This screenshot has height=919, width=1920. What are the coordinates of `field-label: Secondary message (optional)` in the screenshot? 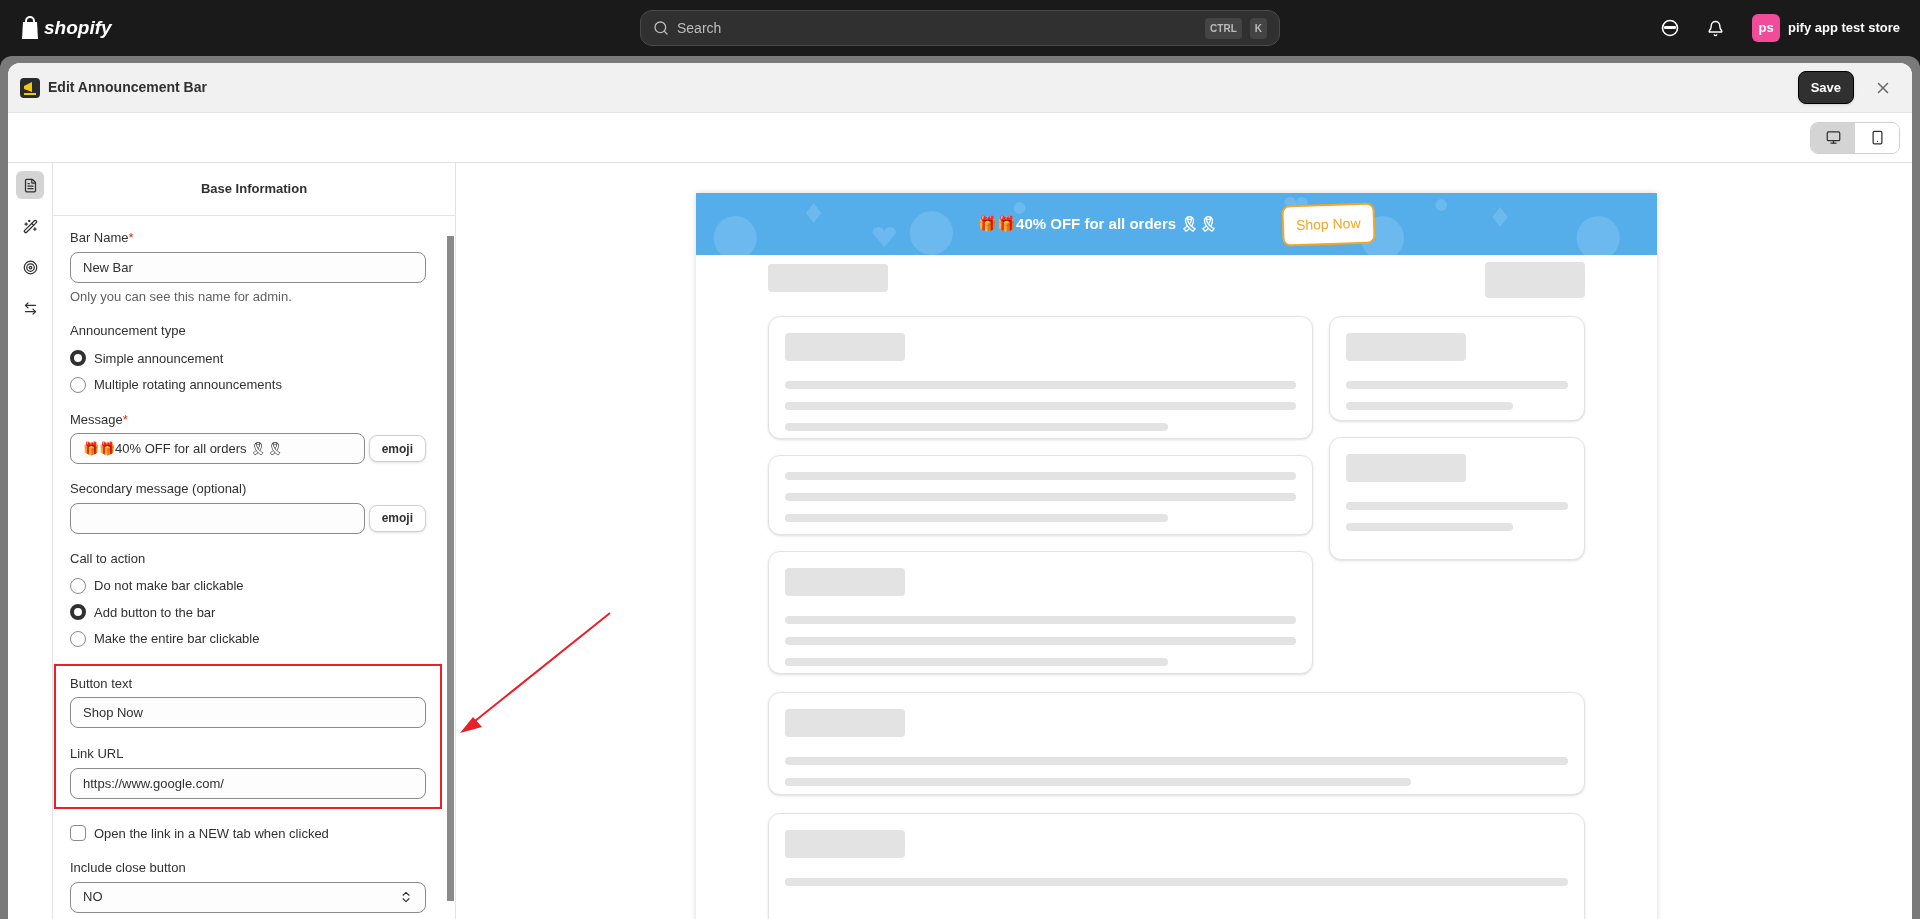 It's located at (159, 489).